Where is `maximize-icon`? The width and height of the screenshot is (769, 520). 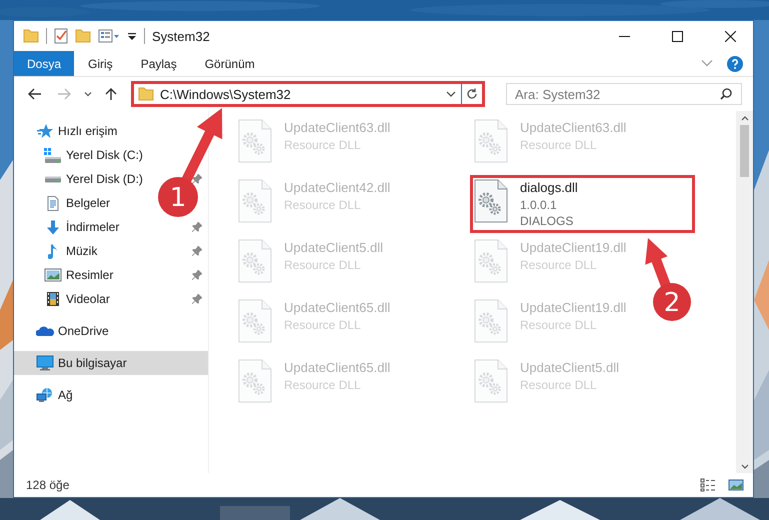
maximize-icon is located at coordinates (677, 36).